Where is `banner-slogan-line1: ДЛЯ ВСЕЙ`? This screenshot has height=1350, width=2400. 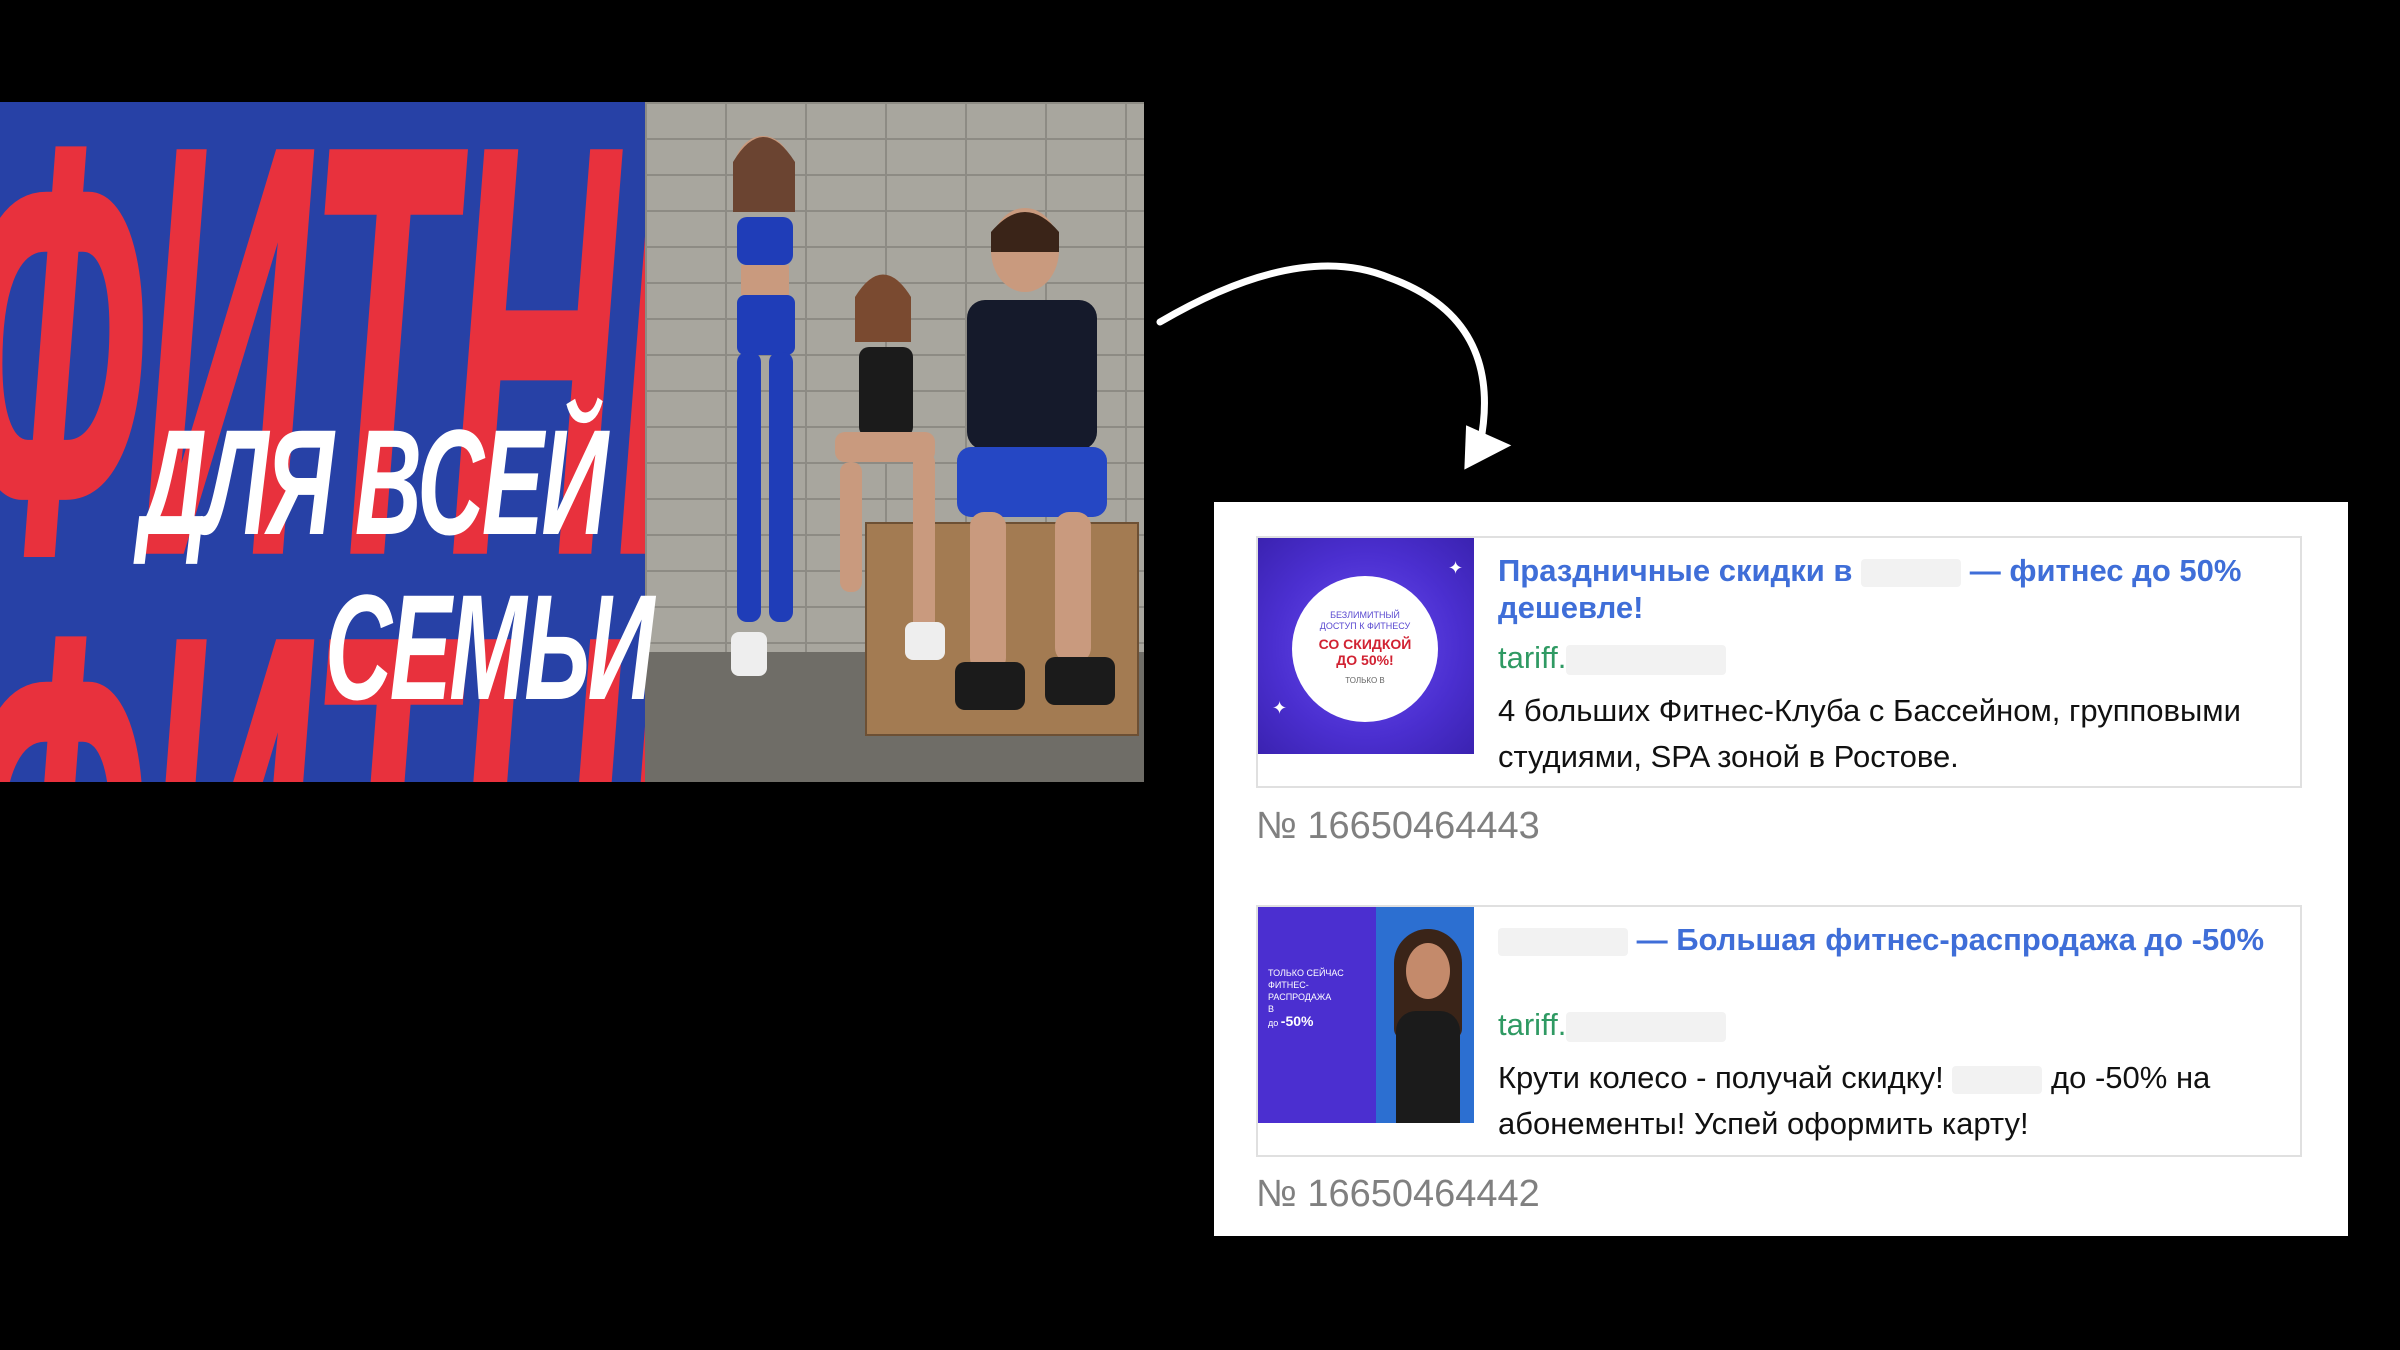 banner-slogan-line1: ДЛЯ ВСЕЙ is located at coordinates (374, 482).